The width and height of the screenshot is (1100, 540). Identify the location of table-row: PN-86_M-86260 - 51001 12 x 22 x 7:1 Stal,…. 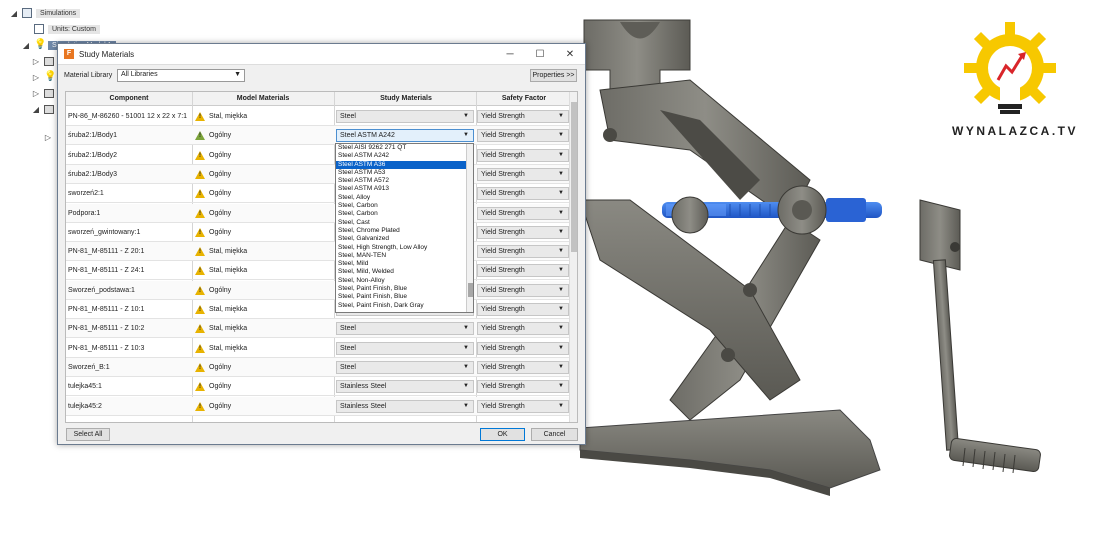
(318, 116).